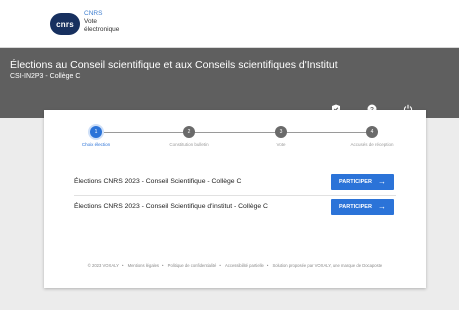  I want to click on step-label: Constitution bulletin, so click(189, 144).